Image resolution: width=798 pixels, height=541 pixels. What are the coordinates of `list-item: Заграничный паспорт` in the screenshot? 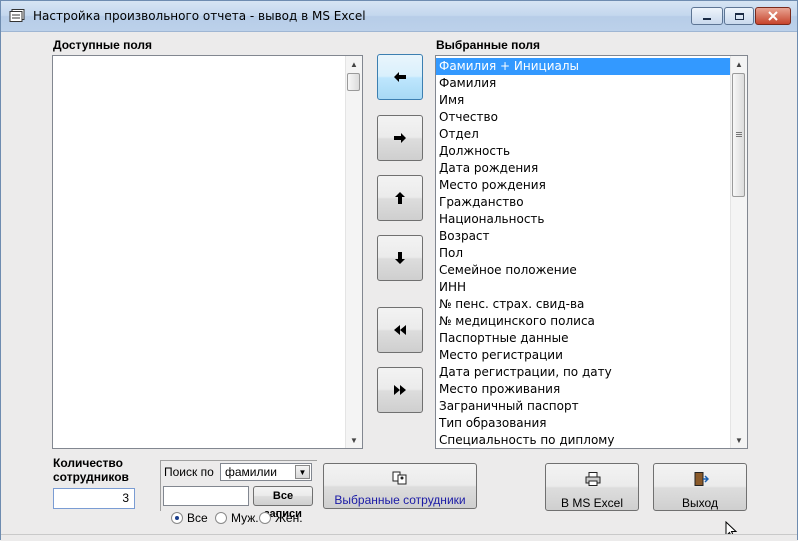 It's located at (583, 406).